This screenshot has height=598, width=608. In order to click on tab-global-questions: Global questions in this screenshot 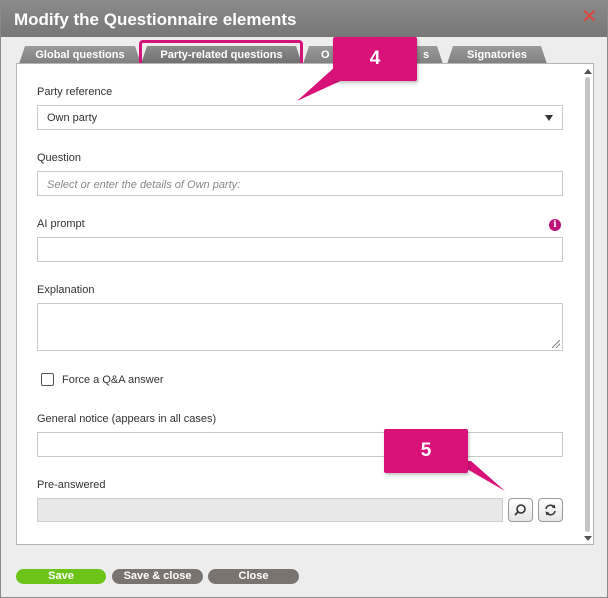, I will do `click(80, 55)`.